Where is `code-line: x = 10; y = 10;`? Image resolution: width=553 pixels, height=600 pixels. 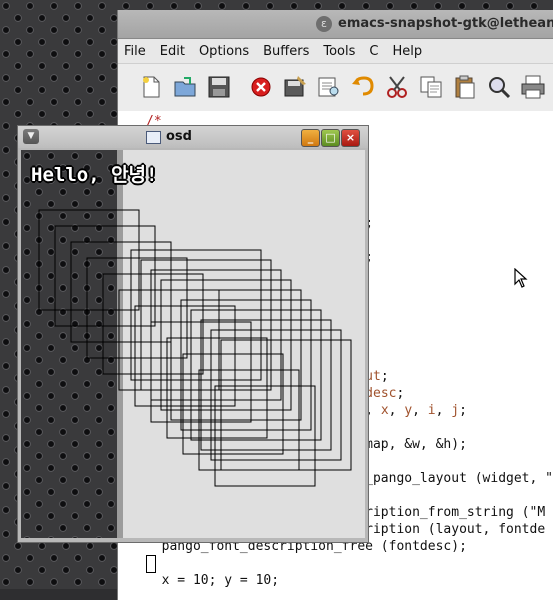
code-line: x = 10; y = 10; is located at coordinates (212, 580).